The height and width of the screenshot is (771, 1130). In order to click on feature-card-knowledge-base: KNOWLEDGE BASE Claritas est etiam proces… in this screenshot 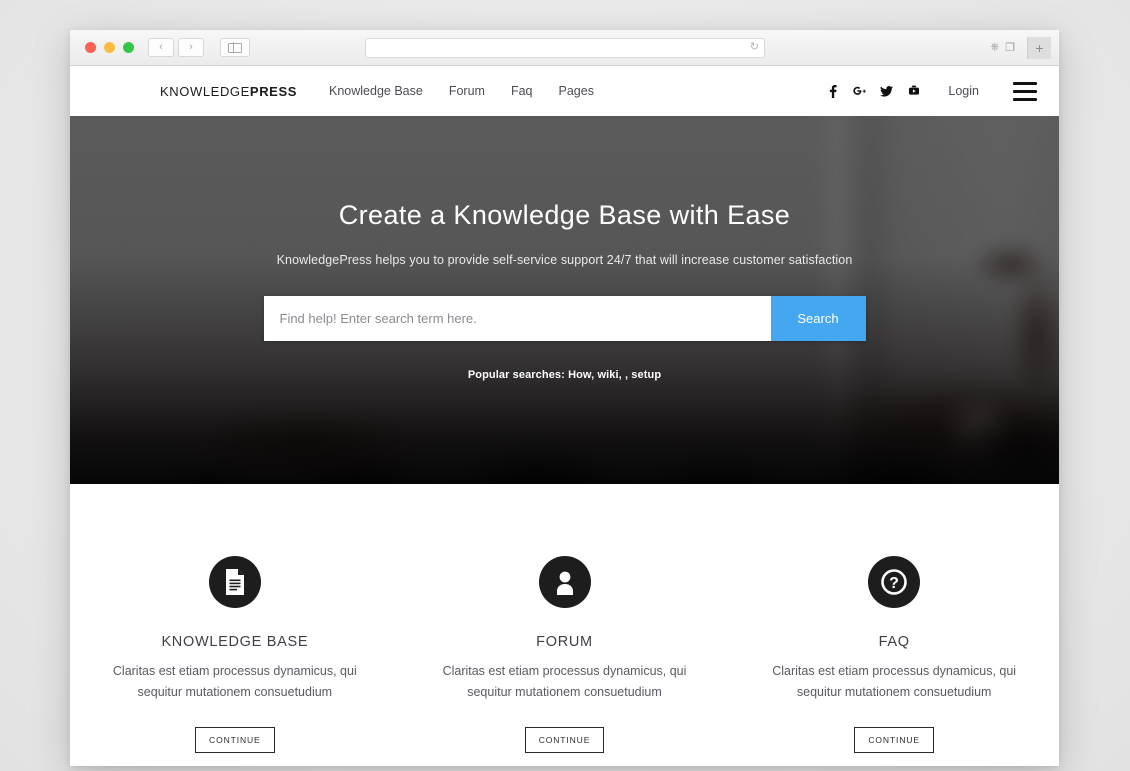, I will do `click(235, 655)`.